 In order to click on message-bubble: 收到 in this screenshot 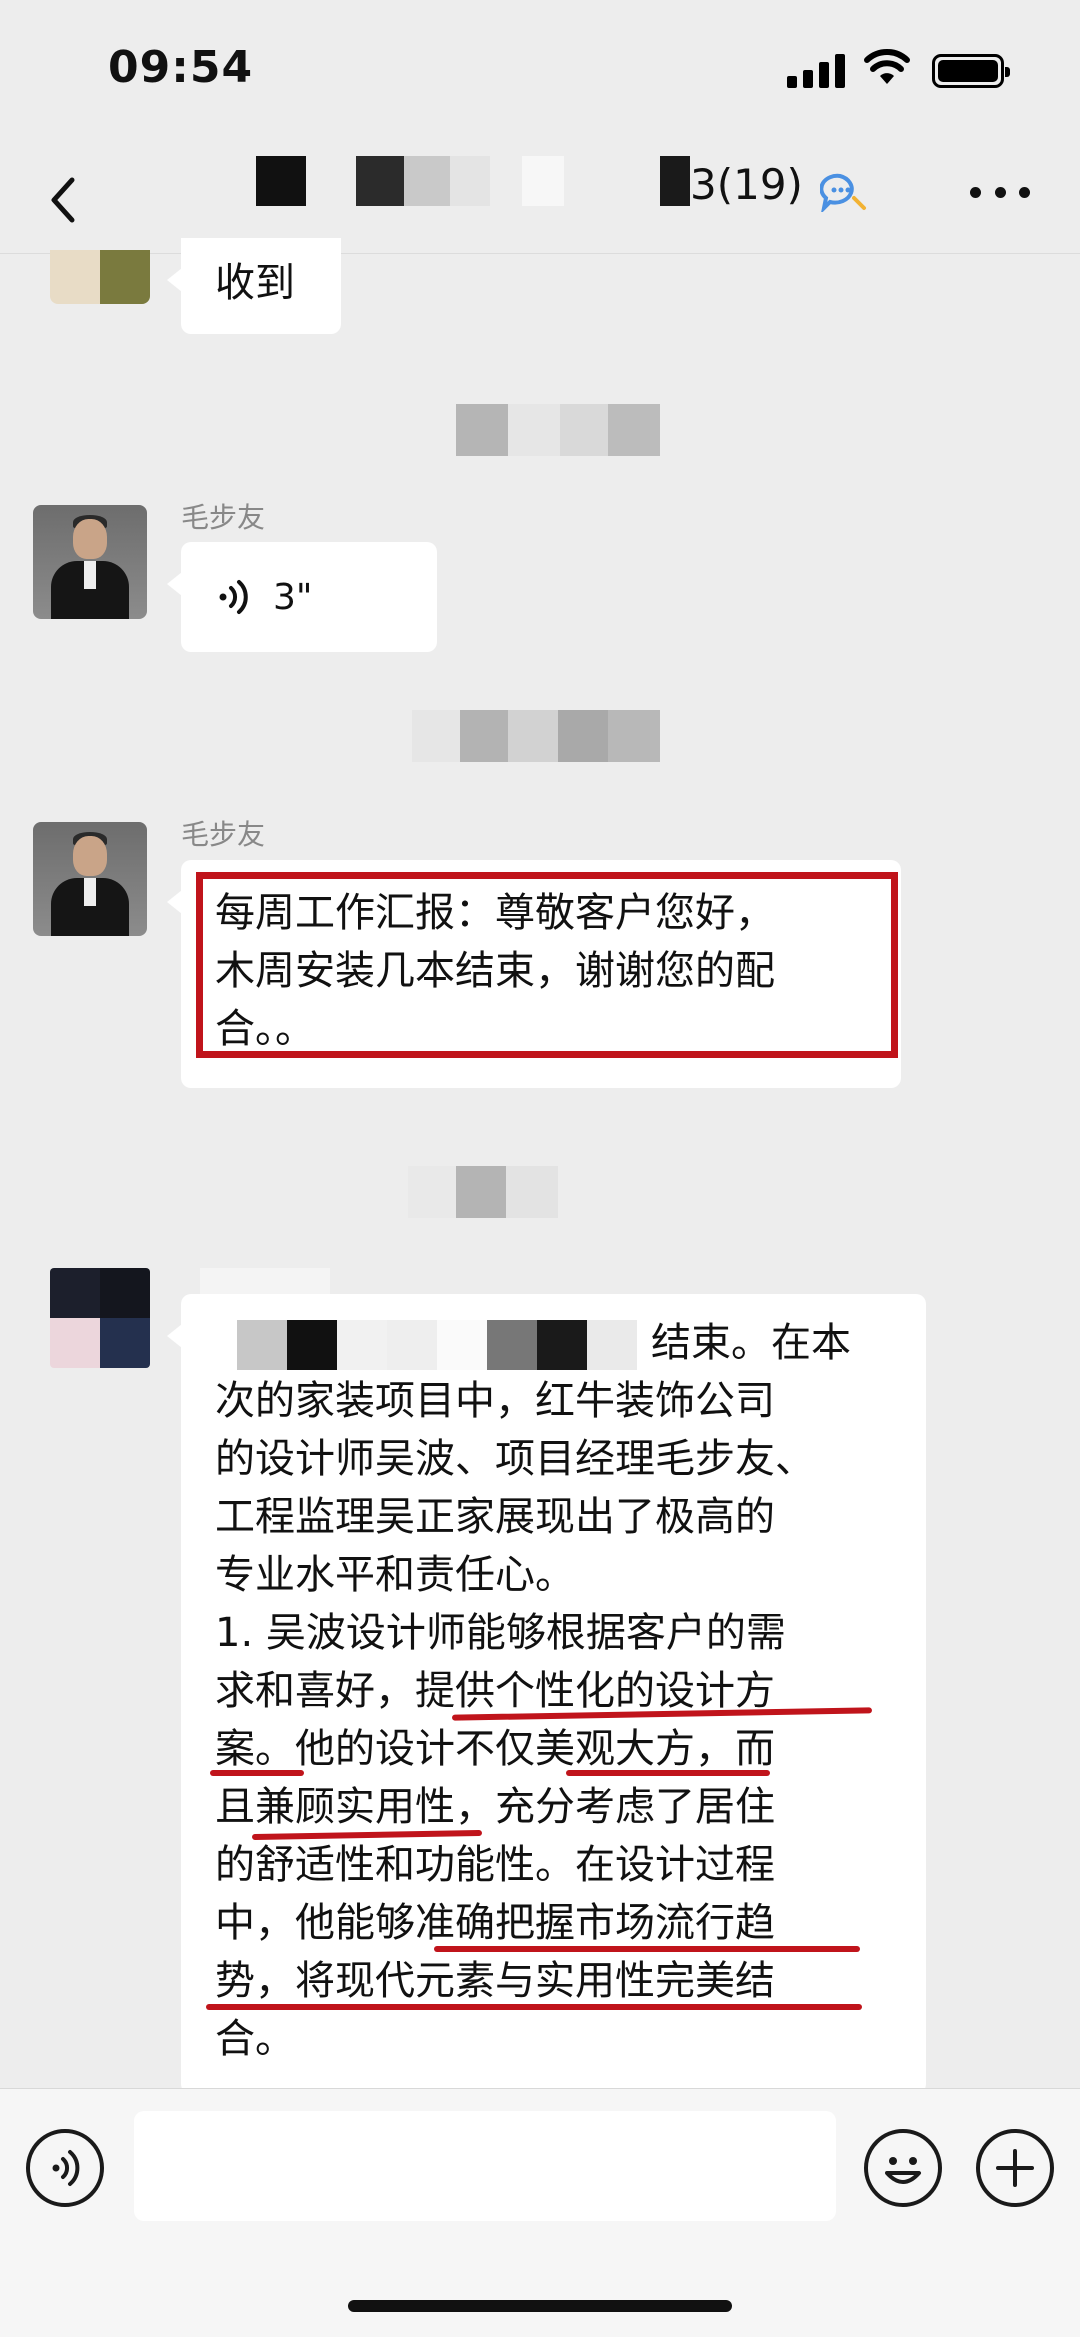, I will do `click(254, 286)`.